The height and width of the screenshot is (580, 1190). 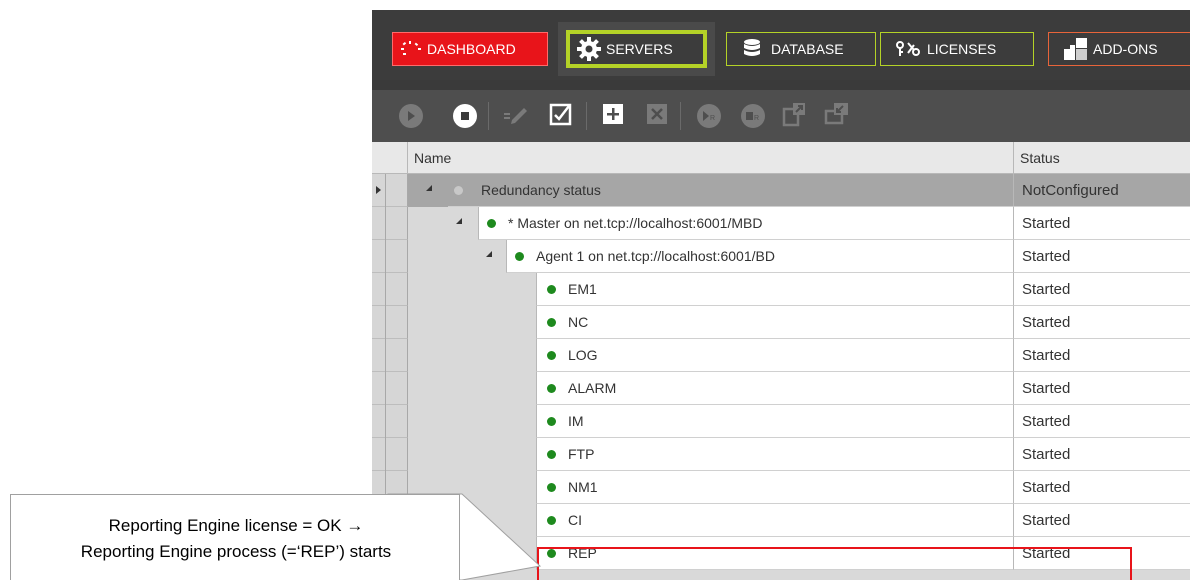 I want to click on stop-button, so click(x=465, y=116).